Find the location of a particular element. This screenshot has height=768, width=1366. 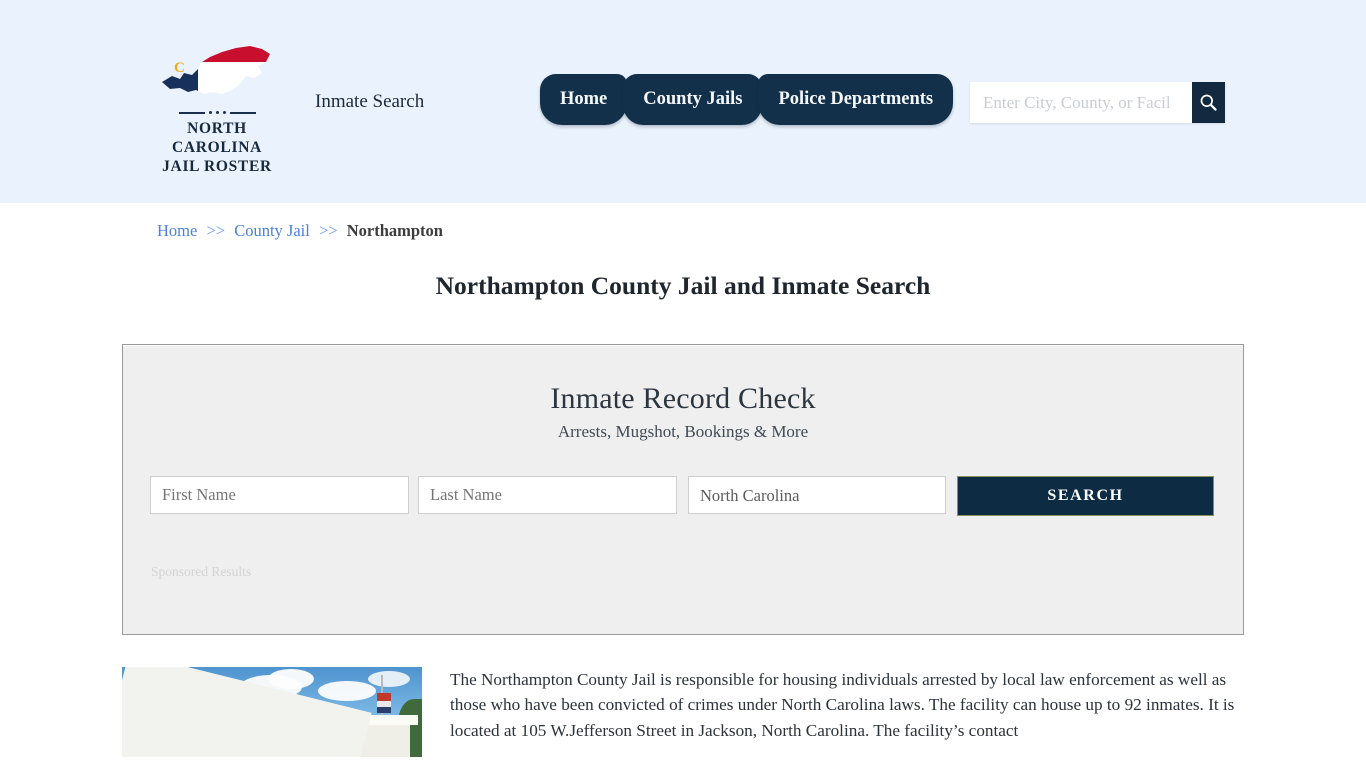

breadcrumb: Home >> County Jail >> Northampton is located at coordinates (761, 231).